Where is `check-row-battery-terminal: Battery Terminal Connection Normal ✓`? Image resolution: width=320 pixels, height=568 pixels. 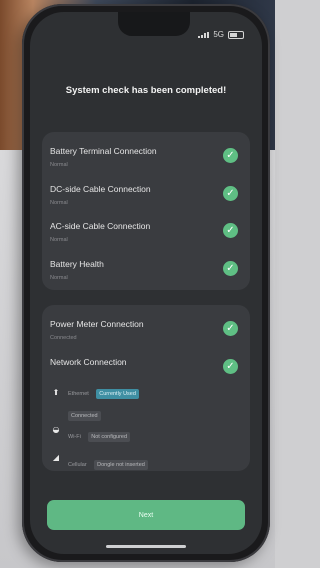
check-row-battery-terminal: Battery Terminal Connection Normal ✓ is located at coordinates (146, 157).